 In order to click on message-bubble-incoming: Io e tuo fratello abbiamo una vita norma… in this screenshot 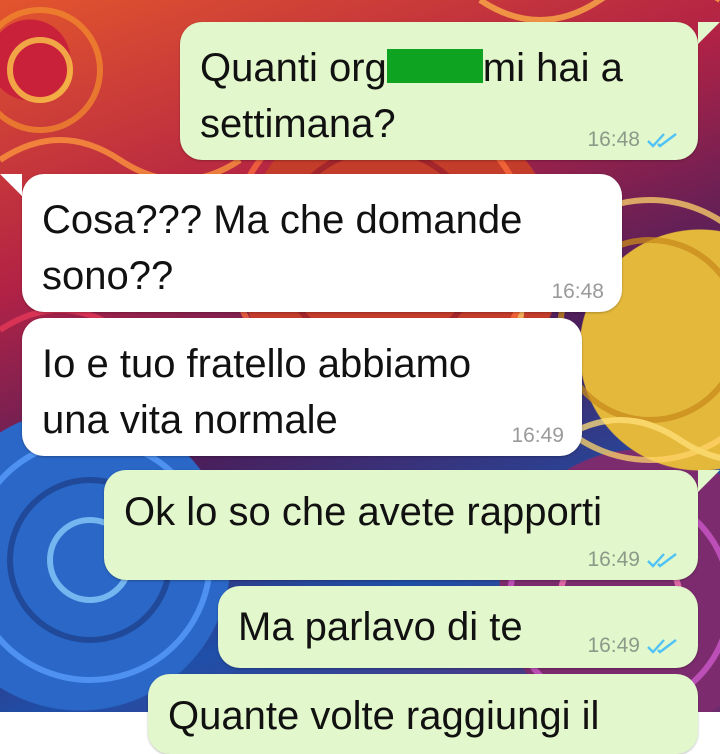, I will do `click(302, 387)`.